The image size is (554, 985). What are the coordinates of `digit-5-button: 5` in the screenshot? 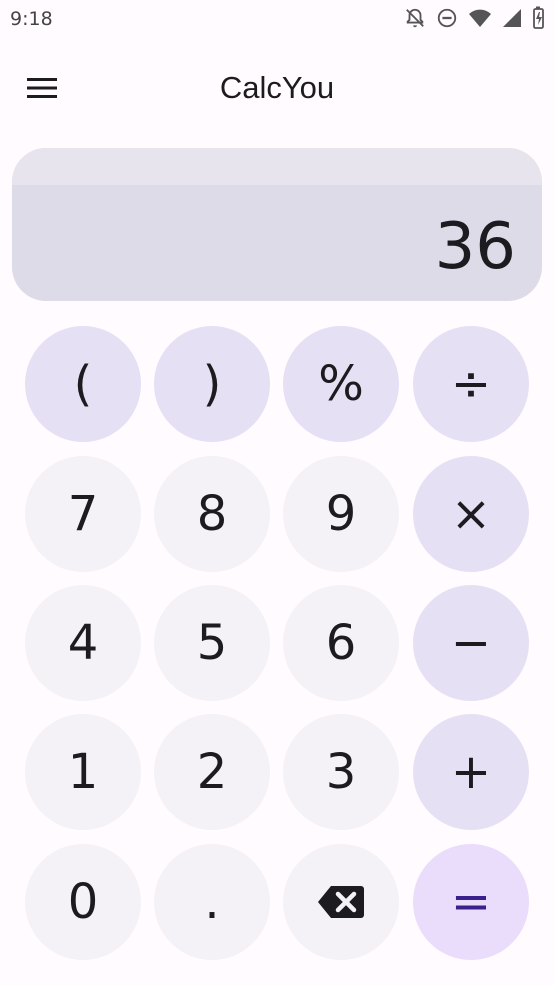 It's located at (212, 643).